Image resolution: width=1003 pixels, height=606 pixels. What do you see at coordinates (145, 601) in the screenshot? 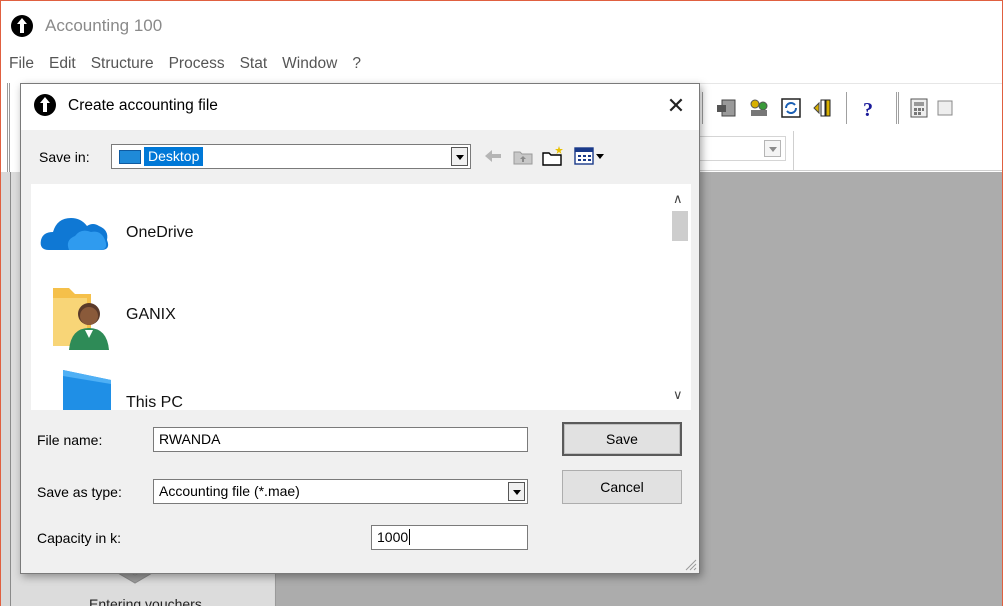
I see `left-panel-label: Entering vouchers` at bounding box center [145, 601].